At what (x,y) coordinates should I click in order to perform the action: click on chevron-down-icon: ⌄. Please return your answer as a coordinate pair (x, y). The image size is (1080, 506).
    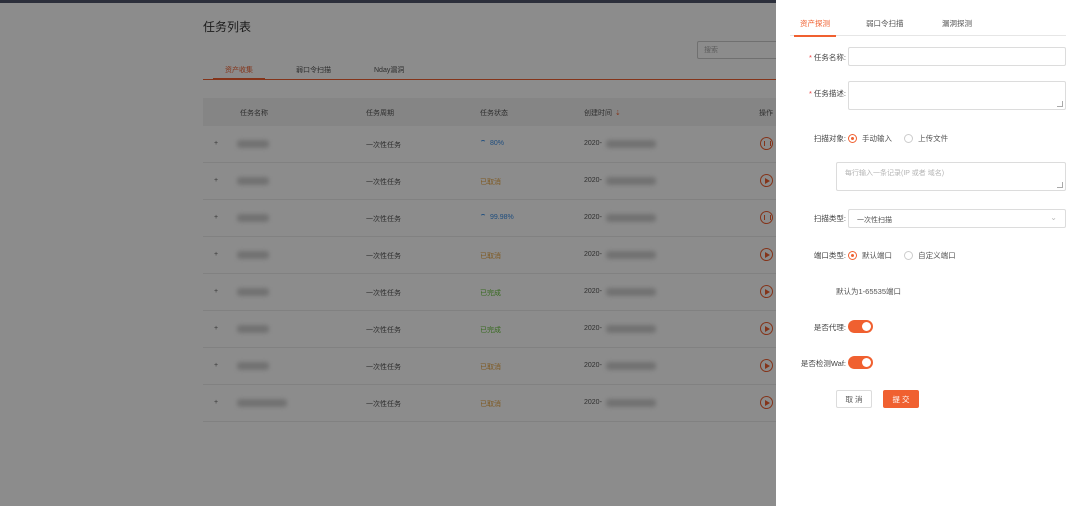
    Looking at the image, I should click on (1053, 217).